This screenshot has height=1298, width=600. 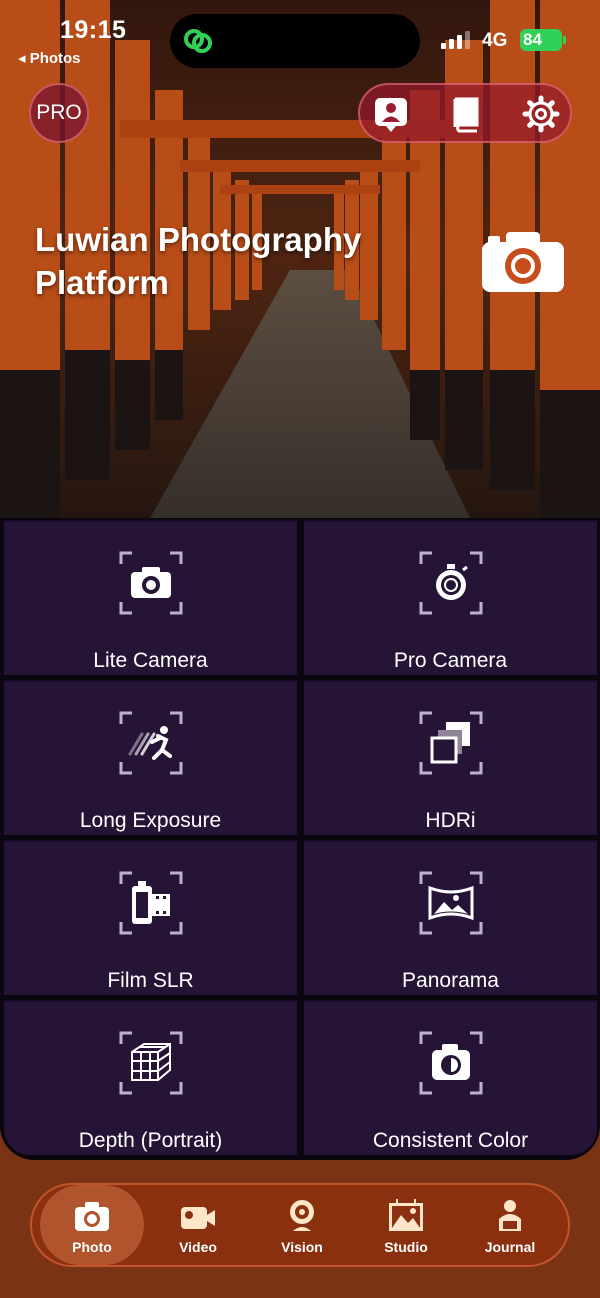 What do you see at coordinates (92, 1216) in the screenshot?
I see `photo-camera-icon` at bounding box center [92, 1216].